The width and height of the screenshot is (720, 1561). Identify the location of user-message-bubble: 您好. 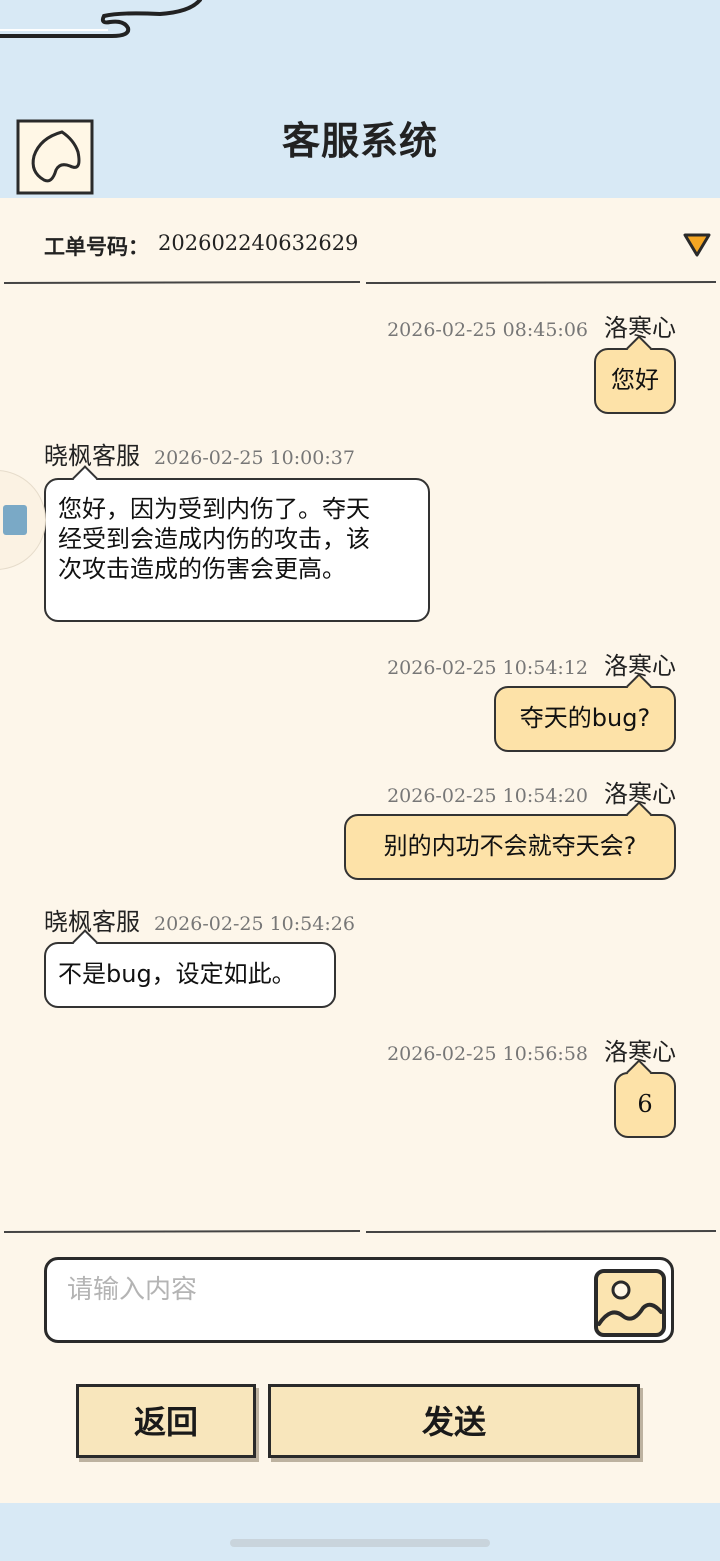
(635, 381).